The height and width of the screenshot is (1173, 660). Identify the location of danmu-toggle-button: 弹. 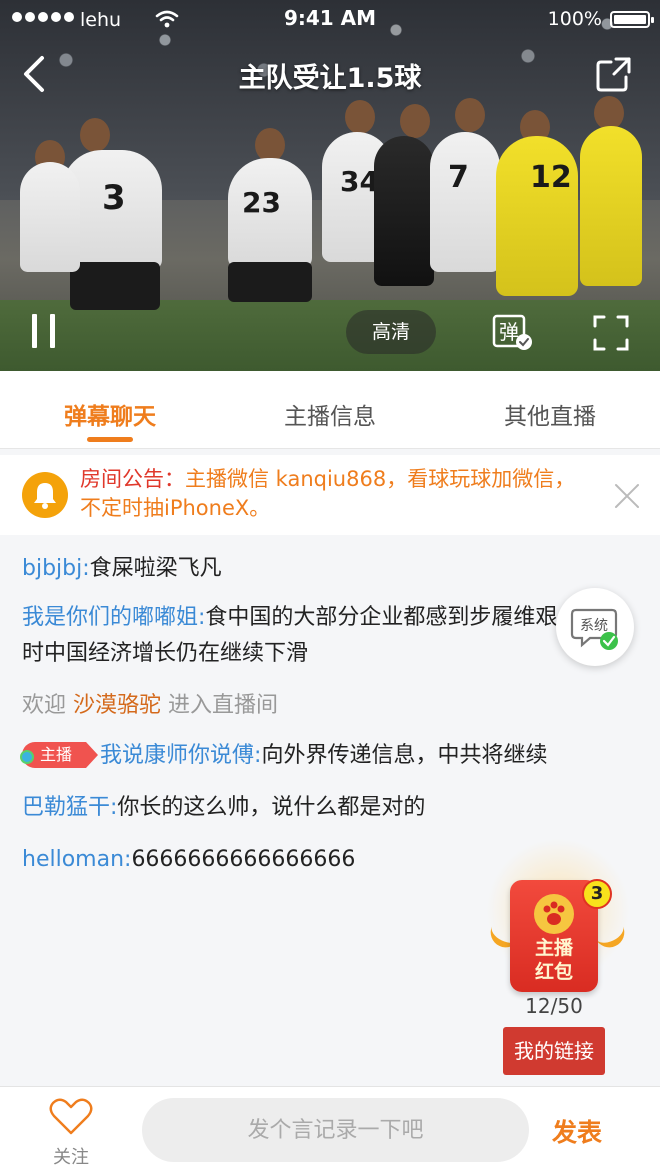
(514, 333).